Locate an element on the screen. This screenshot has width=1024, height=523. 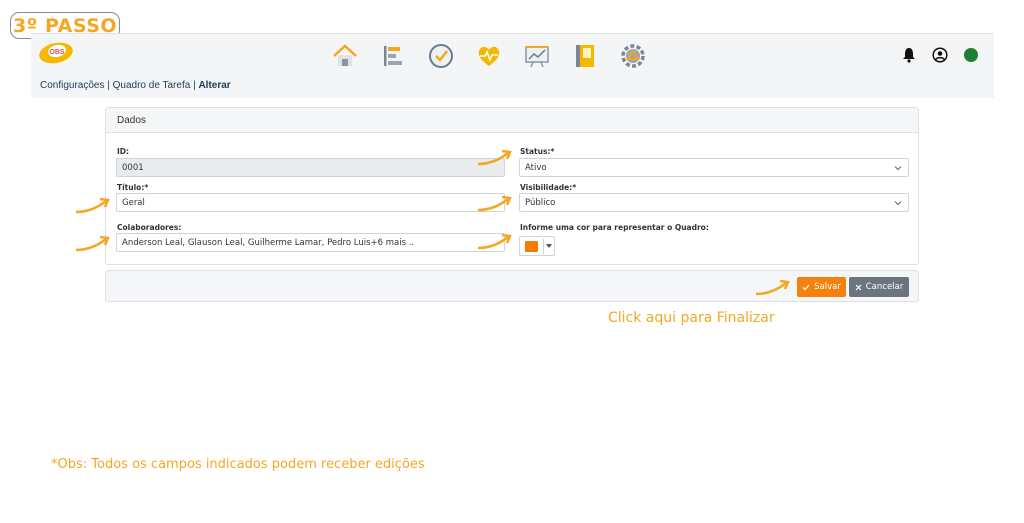
titulo-field: Geral is located at coordinates (310, 202).